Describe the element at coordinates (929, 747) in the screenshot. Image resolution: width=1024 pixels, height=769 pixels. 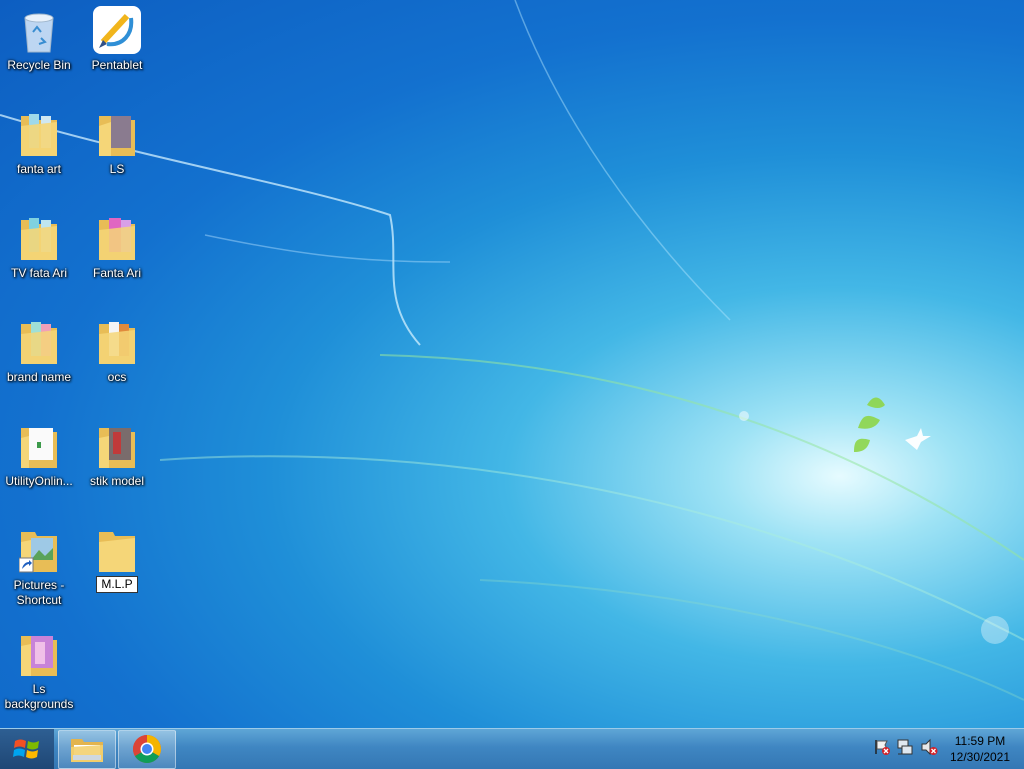
I see `volume-muted-icon` at that location.